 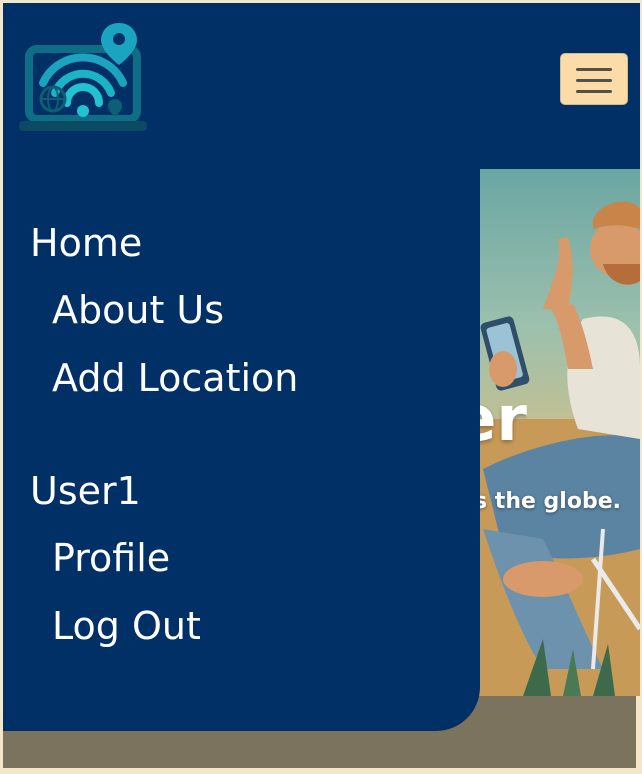 What do you see at coordinates (126, 626) in the screenshot?
I see `nav-item-log-out: Log Out` at bounding box center [126, 626].